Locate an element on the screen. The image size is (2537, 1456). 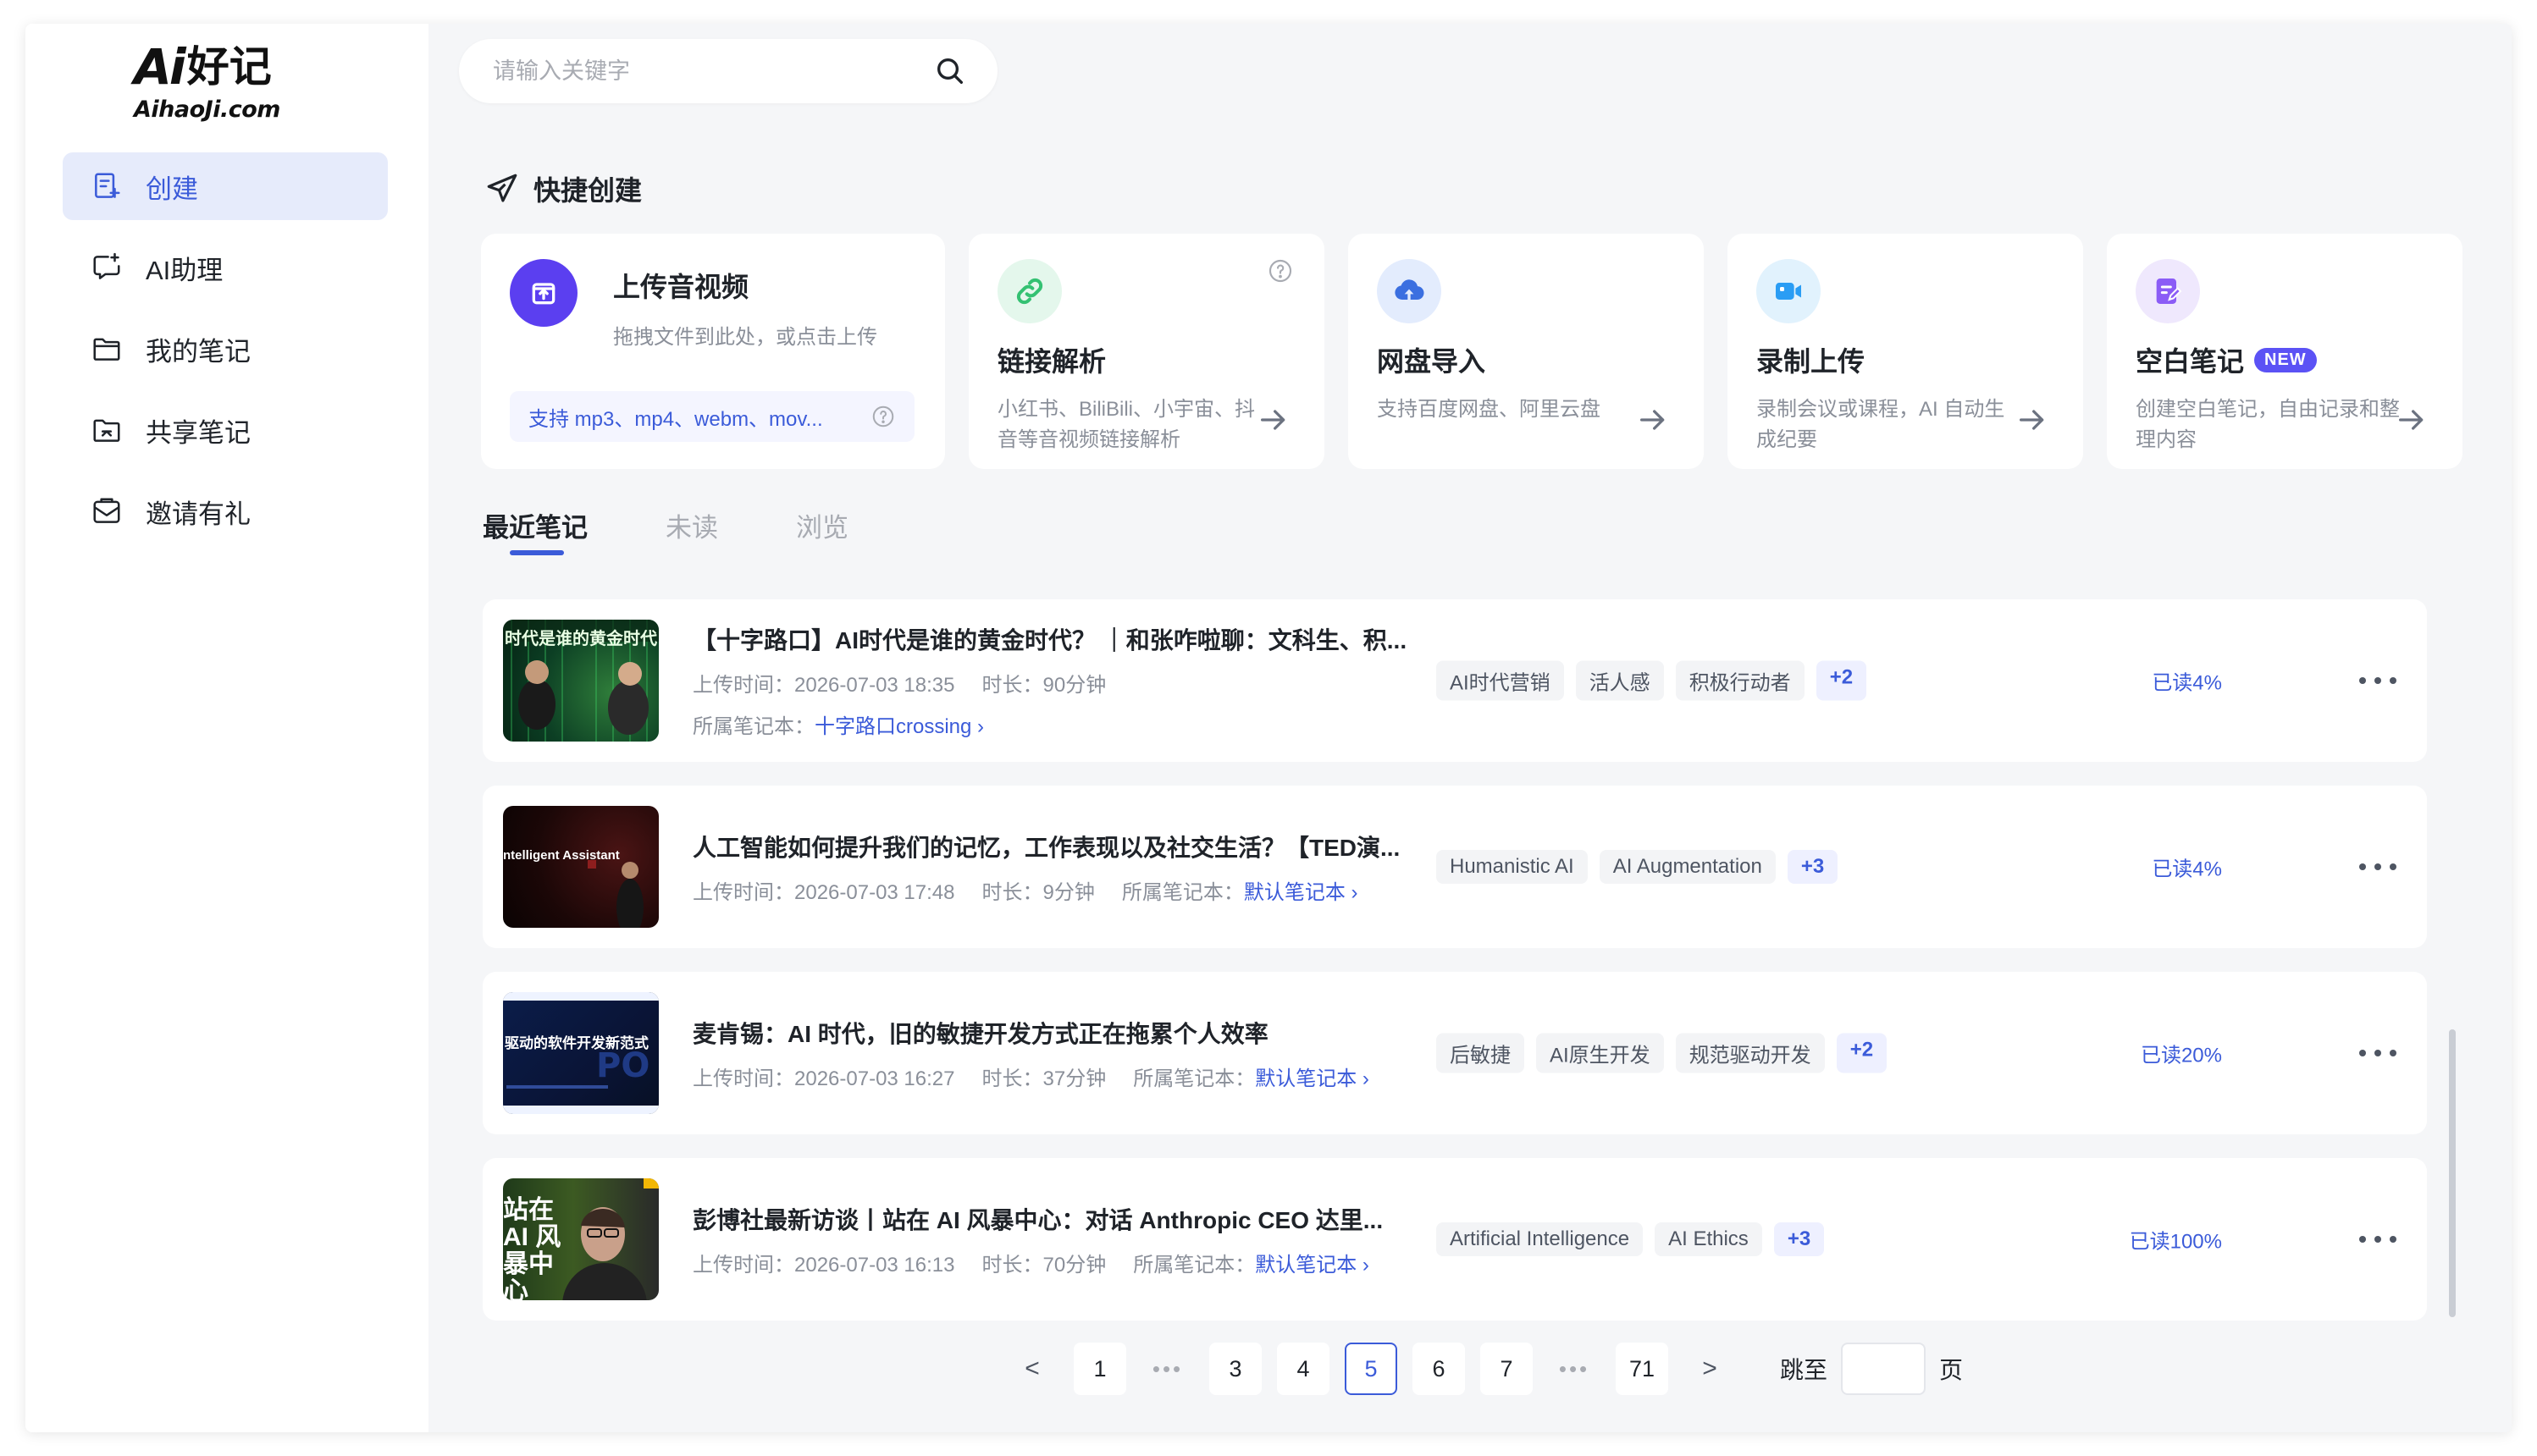
page-button: 6 is located at coordinates (1438, 1369).